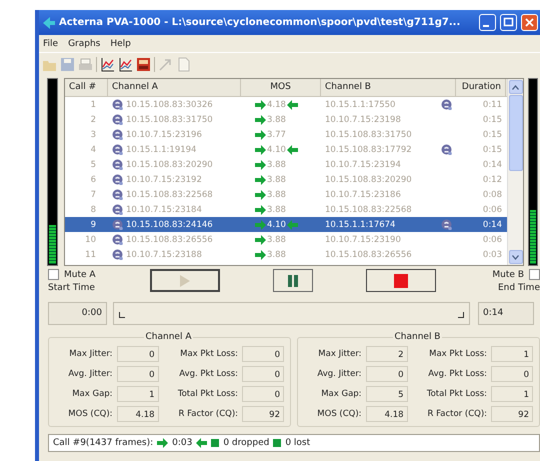 The image size is (540, 461). Describe the element at coordinates (185, 281) in the screenshot. I see `play-icon` at that location.